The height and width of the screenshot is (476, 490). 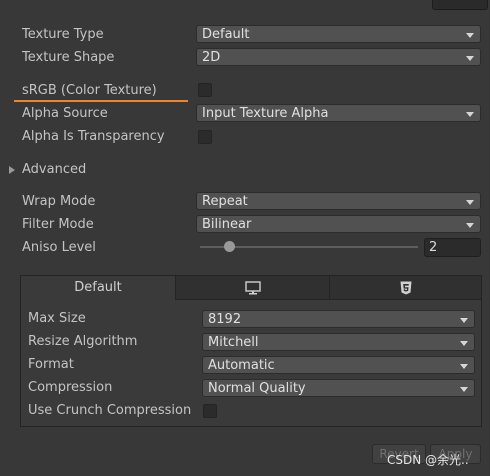 What do you see at coordinates (227, 224) in the screenshot?
I see `filter-mode-value: Bilinear` at bounding box center [227, 224].